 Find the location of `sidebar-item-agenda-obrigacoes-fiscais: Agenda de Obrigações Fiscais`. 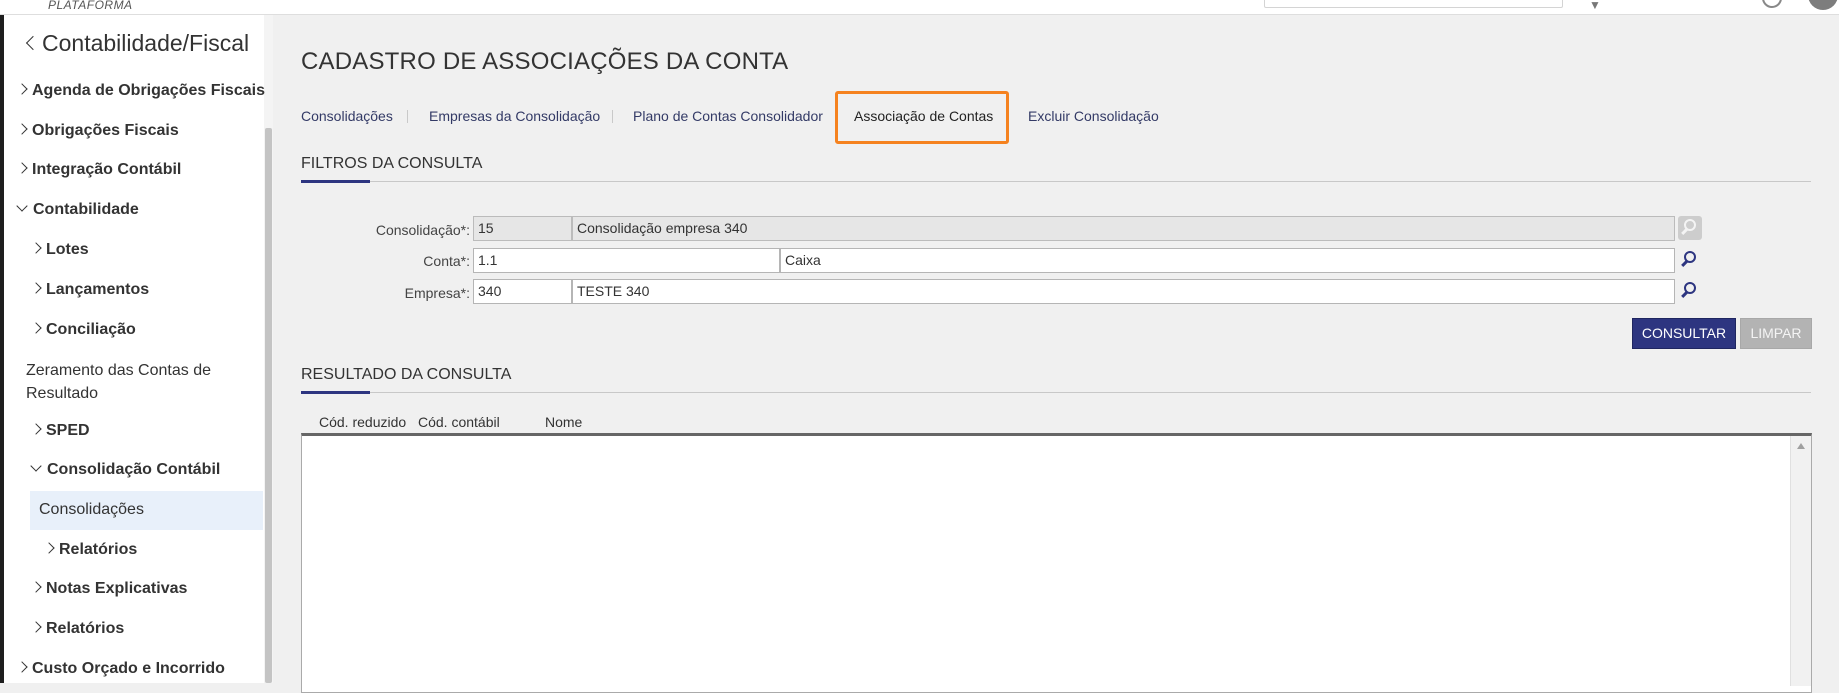

sidebar-item-agenda-obrigacoes-fiscais: Agenda de Obrigações Fiscais is located at coordinates (140, 91).